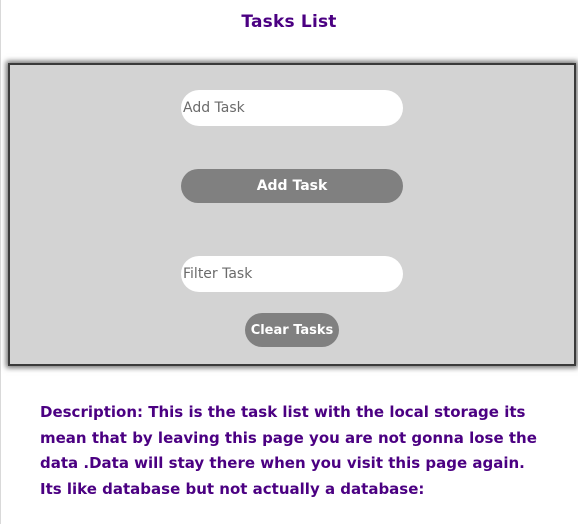 This screenshot has width=578, height=524. What do you see at coordinates (292, 108) in the screenshot?
I see `add-task-input` at bounding box center [292, 108].